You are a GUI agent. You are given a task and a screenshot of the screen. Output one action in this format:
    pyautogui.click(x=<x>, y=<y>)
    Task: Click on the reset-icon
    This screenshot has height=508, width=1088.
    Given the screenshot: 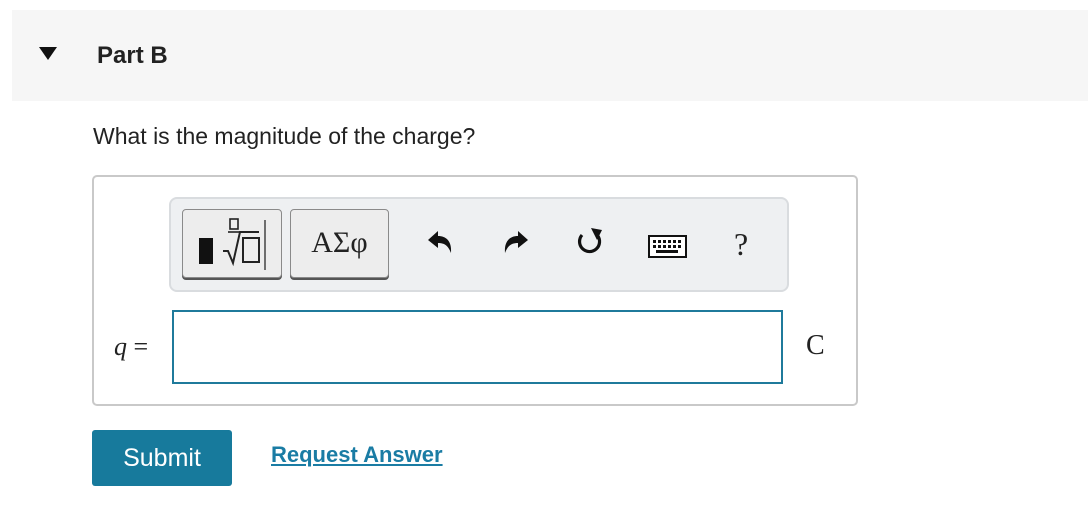 What is the action you would take?
    pyautogui.click(x=590, y=242)
    